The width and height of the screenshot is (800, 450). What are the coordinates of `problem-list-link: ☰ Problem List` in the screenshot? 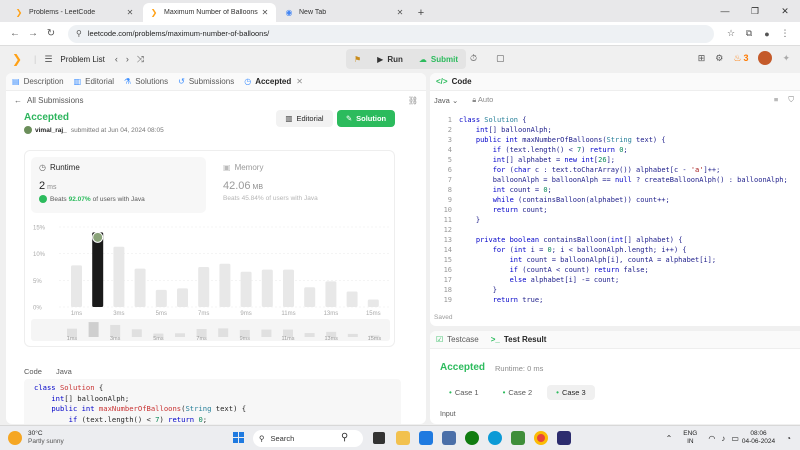 It's located at (74, 59).